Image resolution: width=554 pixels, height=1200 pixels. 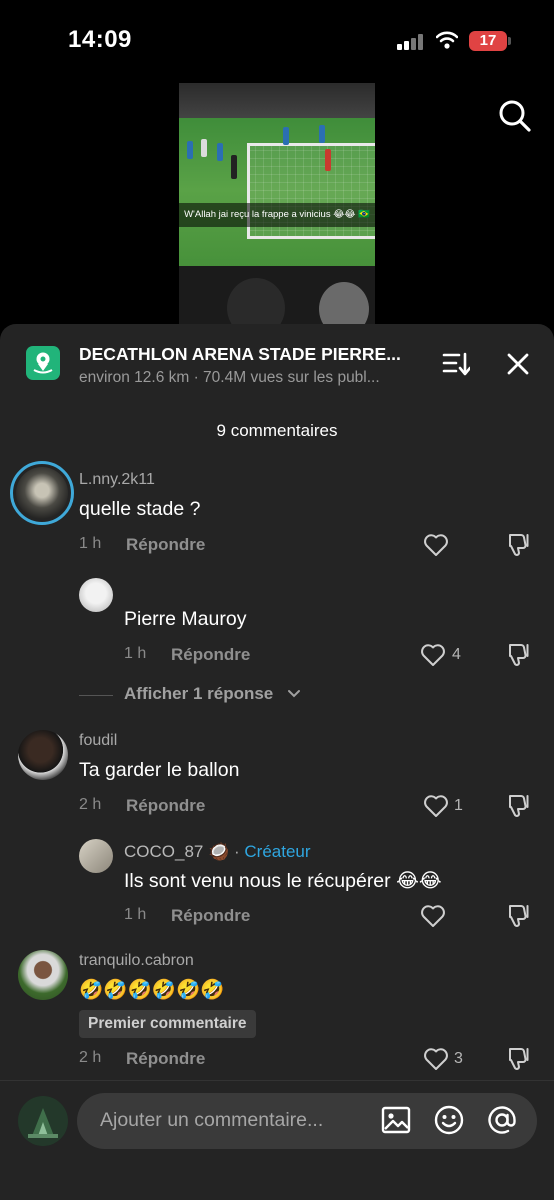 What do you see at coordinates (515, 116) in the screenshot?
I see `search-icon` at bounding box center [515, 116].